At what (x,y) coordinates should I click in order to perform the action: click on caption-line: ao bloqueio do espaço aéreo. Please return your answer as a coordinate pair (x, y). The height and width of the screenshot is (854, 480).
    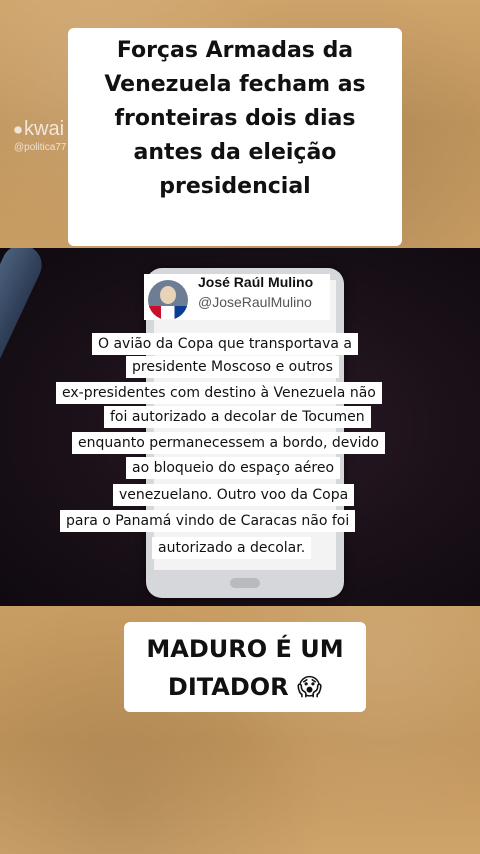
    Looking at the image, I should click on (233, 468).